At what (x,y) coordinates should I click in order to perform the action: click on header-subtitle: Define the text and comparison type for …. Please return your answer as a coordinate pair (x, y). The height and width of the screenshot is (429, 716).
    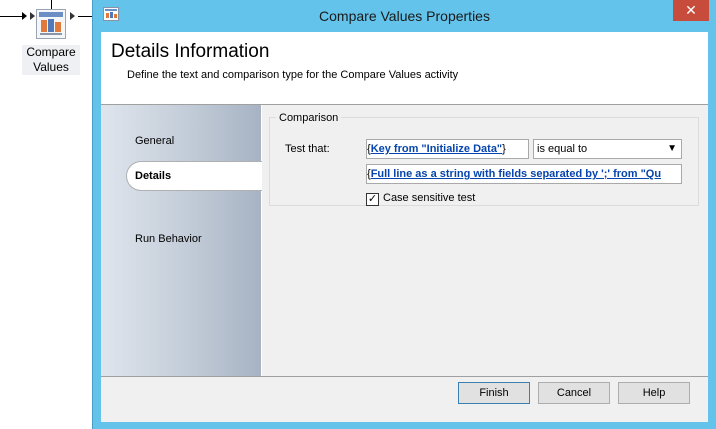
    Looking at the image, I should click on (293, 75).